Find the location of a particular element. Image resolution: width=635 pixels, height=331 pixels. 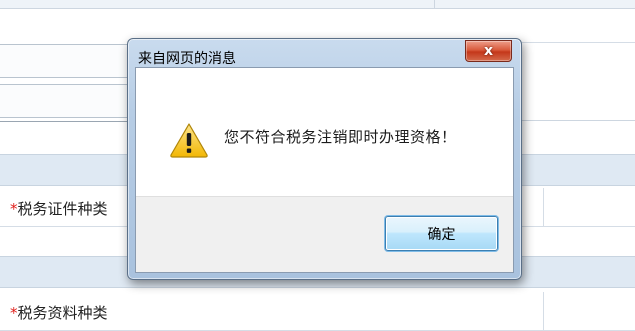

dialog-button-area: 确定 is located at coordinates (324, 234).